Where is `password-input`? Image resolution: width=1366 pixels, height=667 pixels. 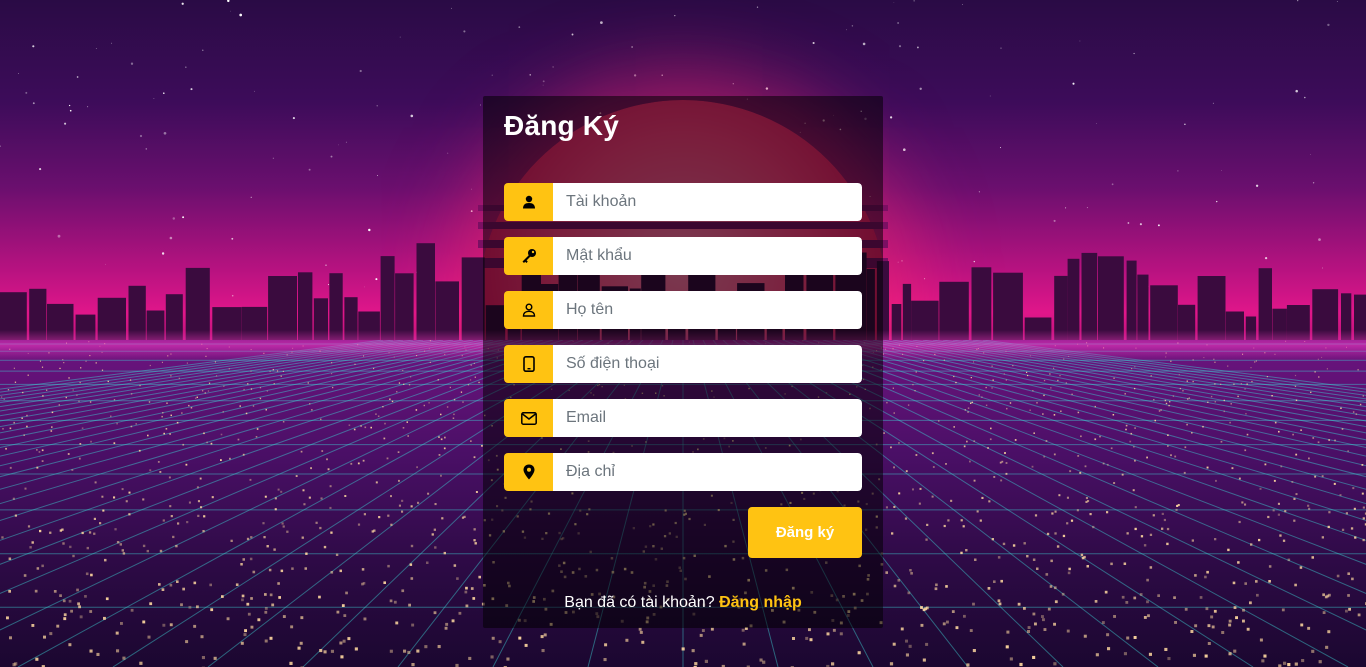 password-input is located at coordinates (707, 256).